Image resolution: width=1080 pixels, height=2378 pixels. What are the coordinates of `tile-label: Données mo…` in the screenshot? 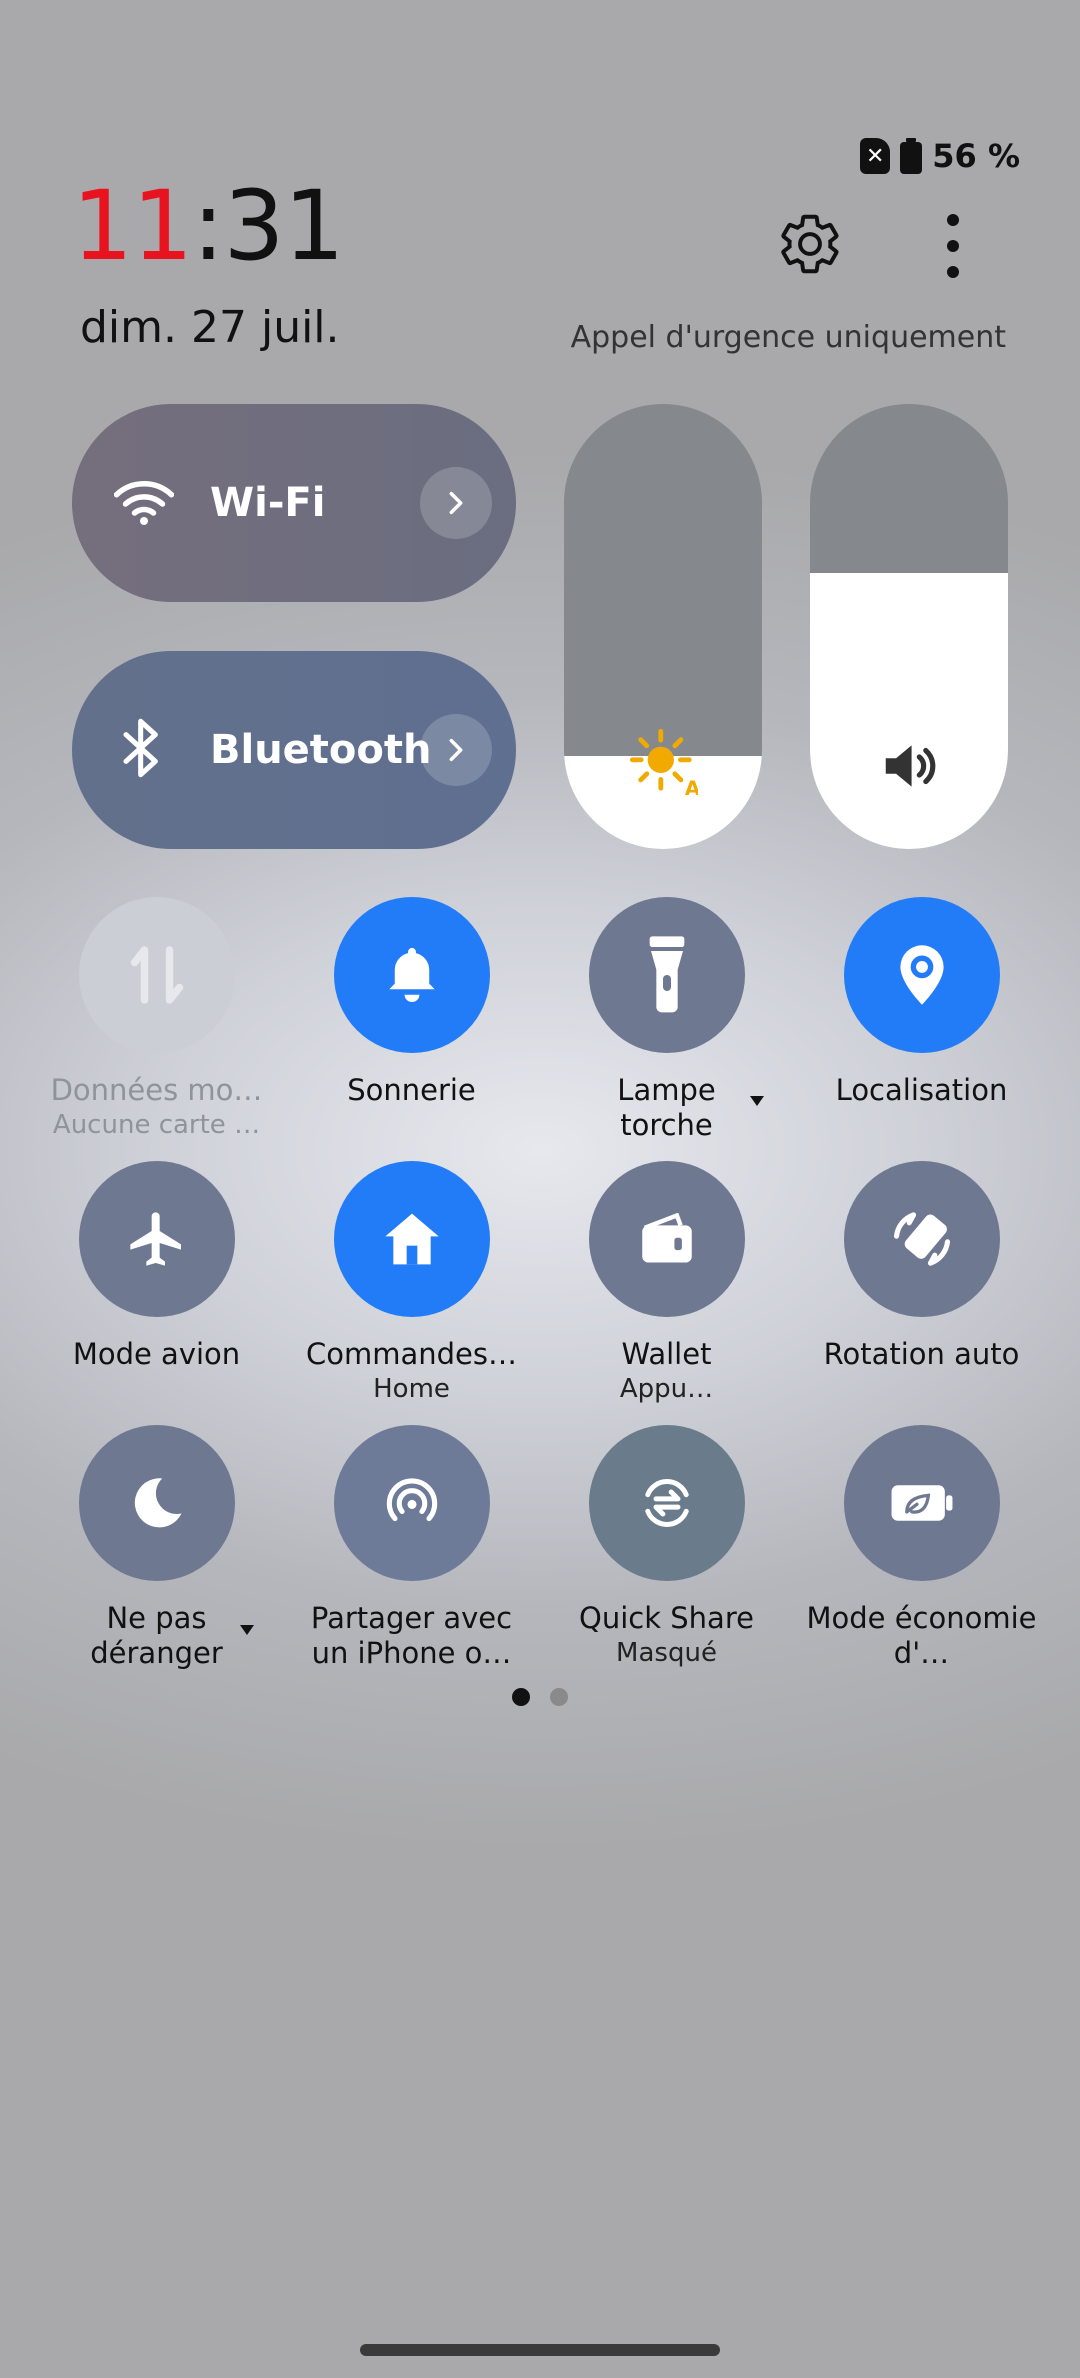 It's located at (156, 1090).